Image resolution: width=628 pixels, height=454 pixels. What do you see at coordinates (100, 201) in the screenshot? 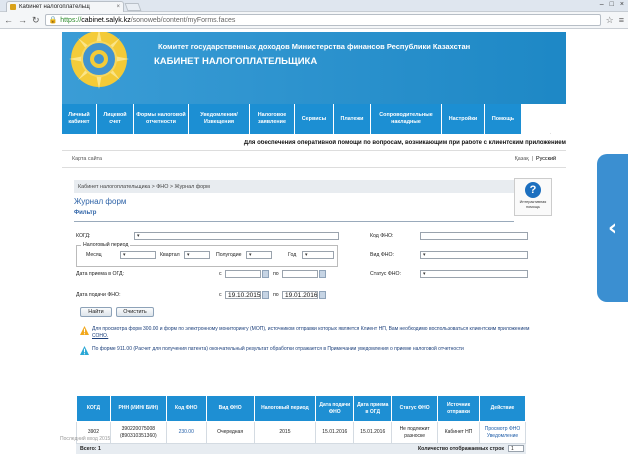
I see `page-title: Журнал форм` at bounding box center [100, 201].